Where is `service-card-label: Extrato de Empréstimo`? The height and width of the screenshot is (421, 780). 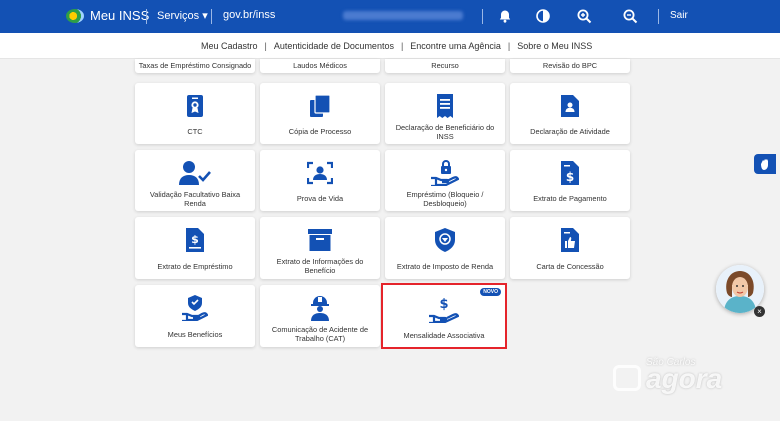 service-card-label: Extrato de Empréstimo is located at coordinates (195, 266).